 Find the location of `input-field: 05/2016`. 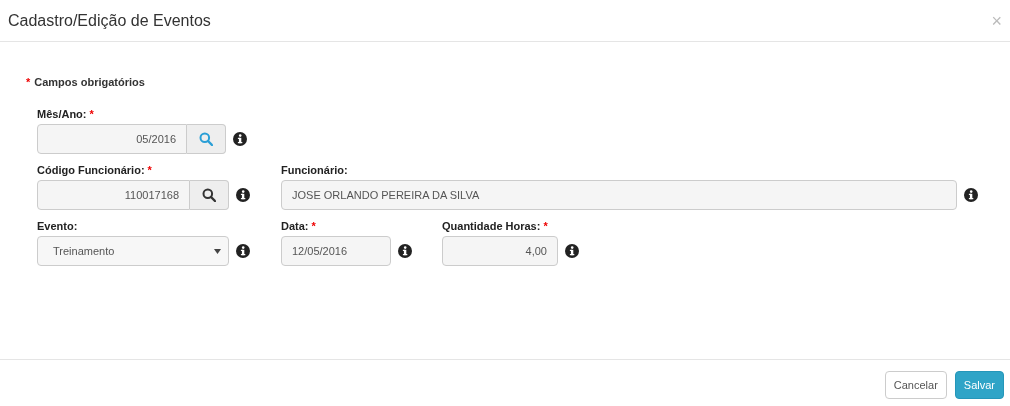

input-field: 05/2016 is located at coordinates (112, 139).